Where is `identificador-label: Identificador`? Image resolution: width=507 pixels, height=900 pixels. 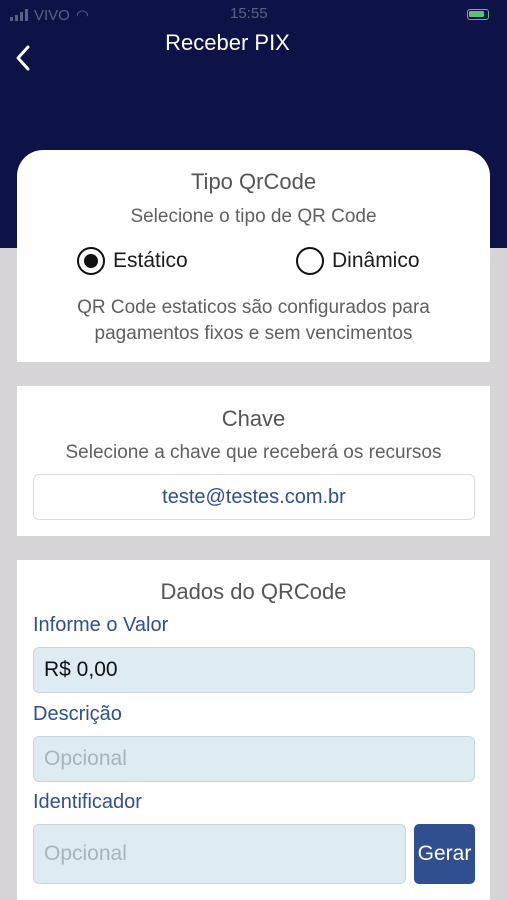 identificador-label: Identificador is located at coordinates (87, 802).